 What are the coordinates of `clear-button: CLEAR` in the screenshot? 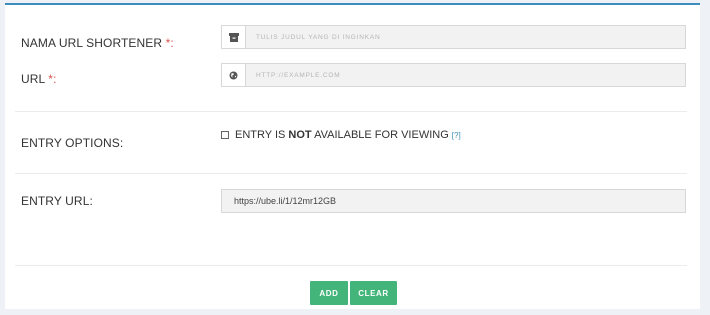 It's located at (373, 293).